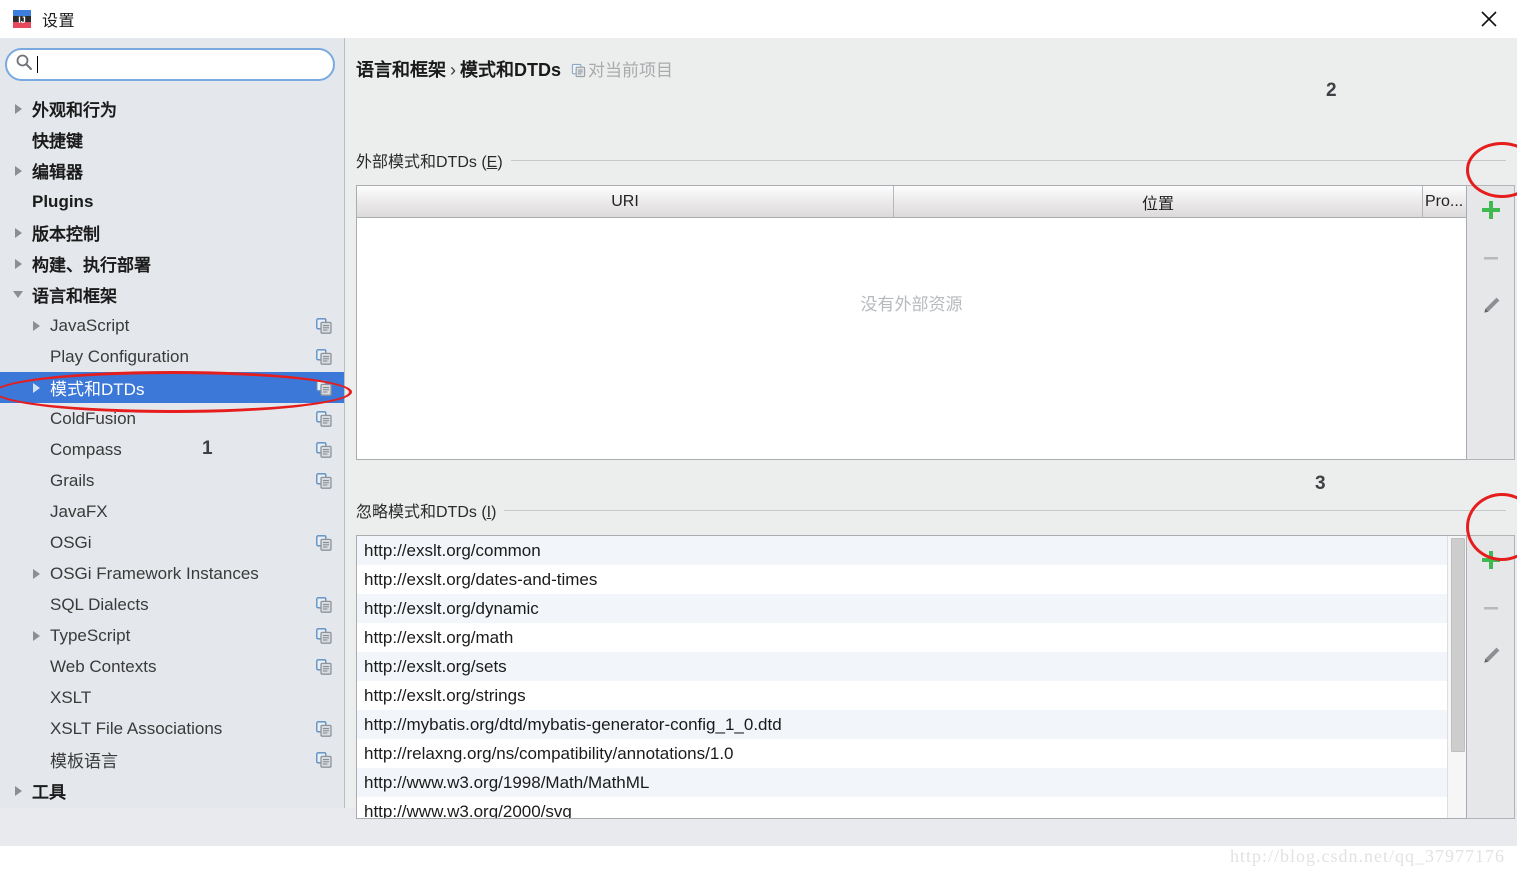 The image size is (1517, 885). What do you see at coordinates (207, 448) in the screenshot?
I see `annotation-number-1: 1` at bounding box center [207, 448].